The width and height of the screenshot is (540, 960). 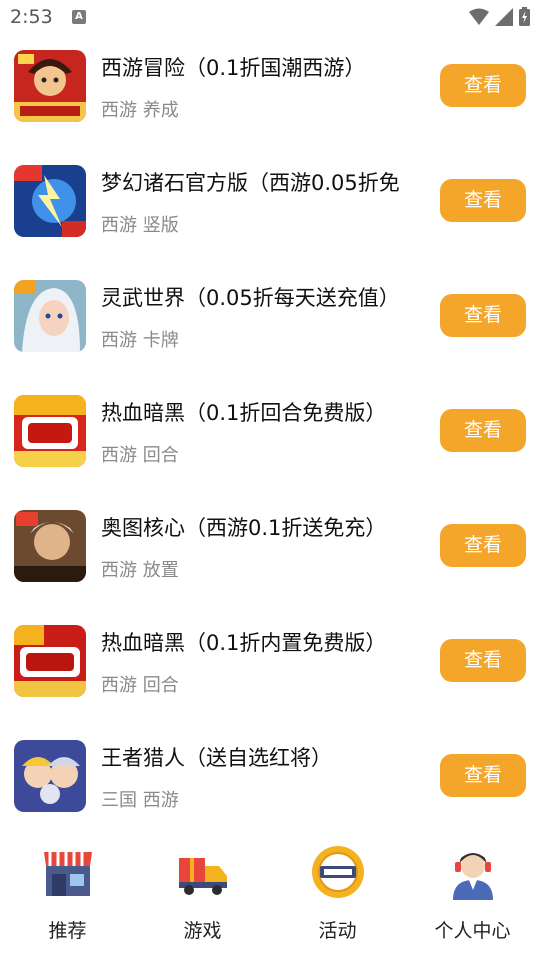 I want to click on game-title: 奥图核心（西游0.1折送免充）, so click(x=244, y=528).